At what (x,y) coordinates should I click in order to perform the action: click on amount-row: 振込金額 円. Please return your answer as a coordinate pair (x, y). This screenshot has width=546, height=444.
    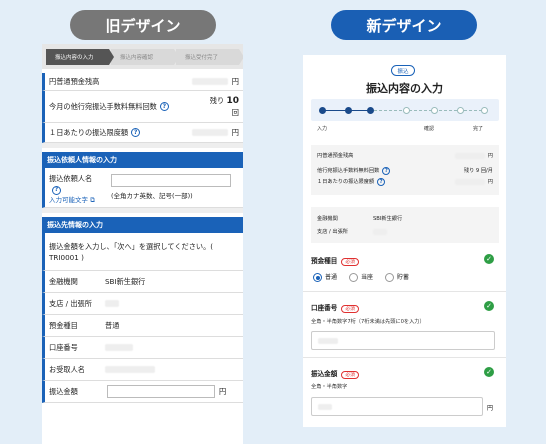
    Looking at the image, I should click on (142, 392).